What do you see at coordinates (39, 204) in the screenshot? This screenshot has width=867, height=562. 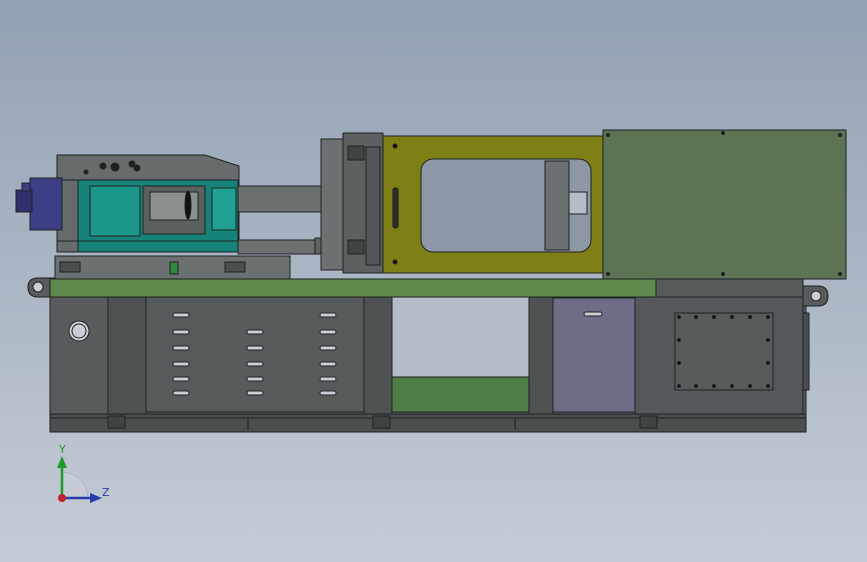 I see `hydraulic-motor` at bounding box center [39, 204].